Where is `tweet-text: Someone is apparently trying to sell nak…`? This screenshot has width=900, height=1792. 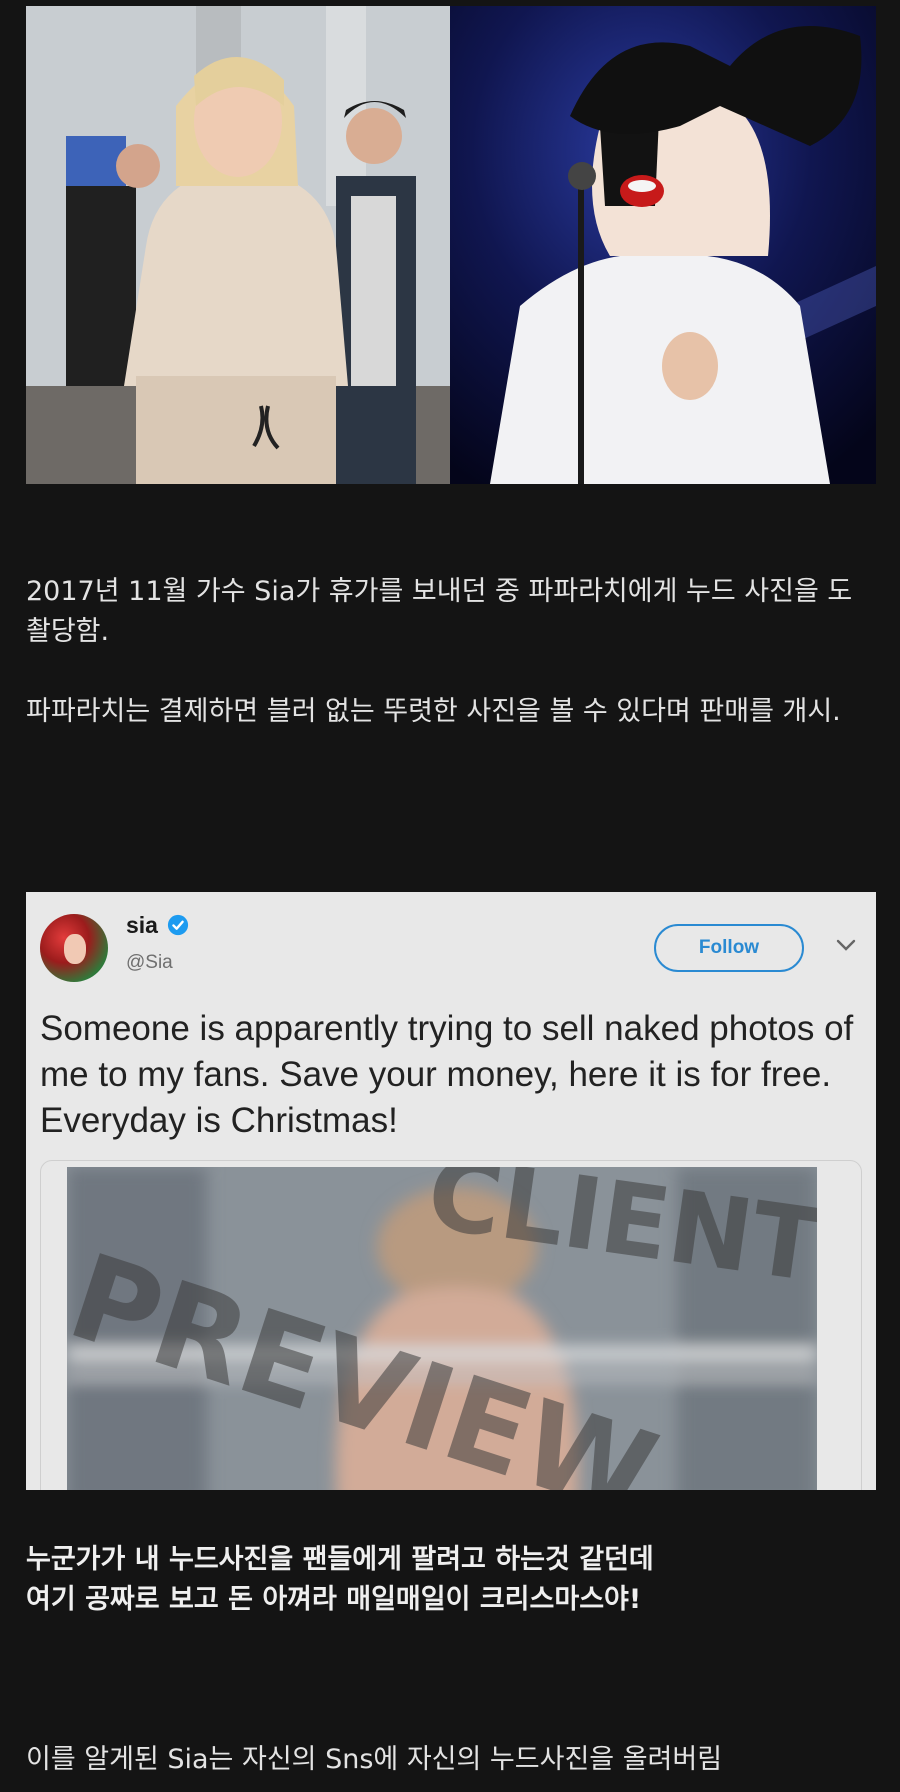
tweet-text: Someone is apparently trying to sell nak… is located at coordinates (447, 1074).